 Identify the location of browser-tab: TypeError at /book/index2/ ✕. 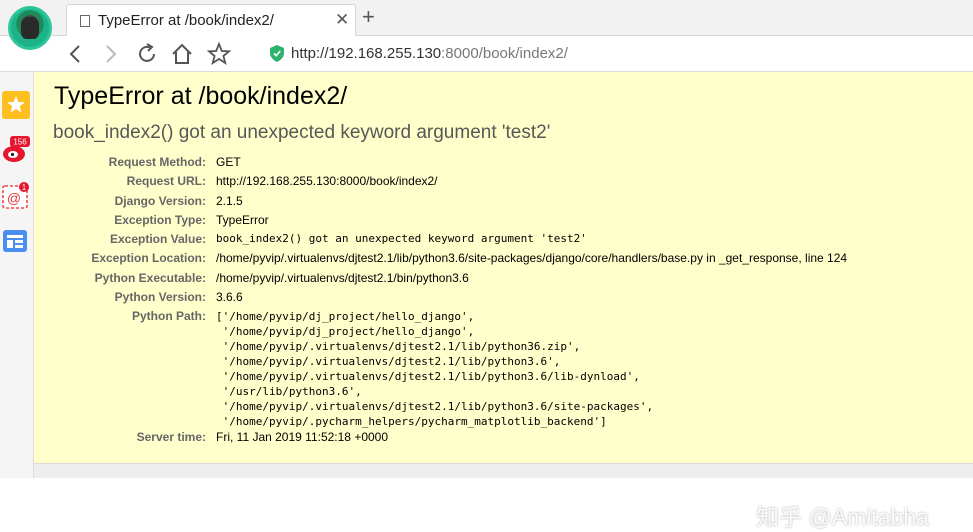
(211, 20).